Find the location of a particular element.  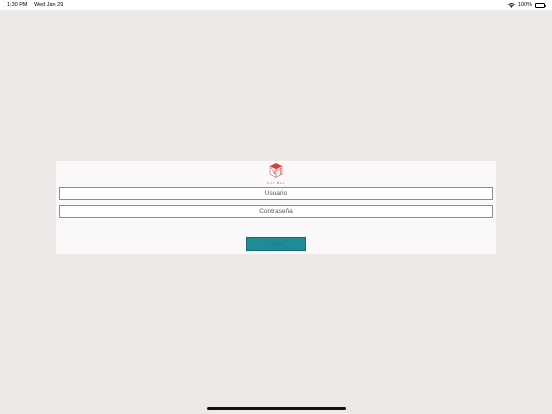

status-date: Wed Jan 29 is located at coordinates (49, 5).